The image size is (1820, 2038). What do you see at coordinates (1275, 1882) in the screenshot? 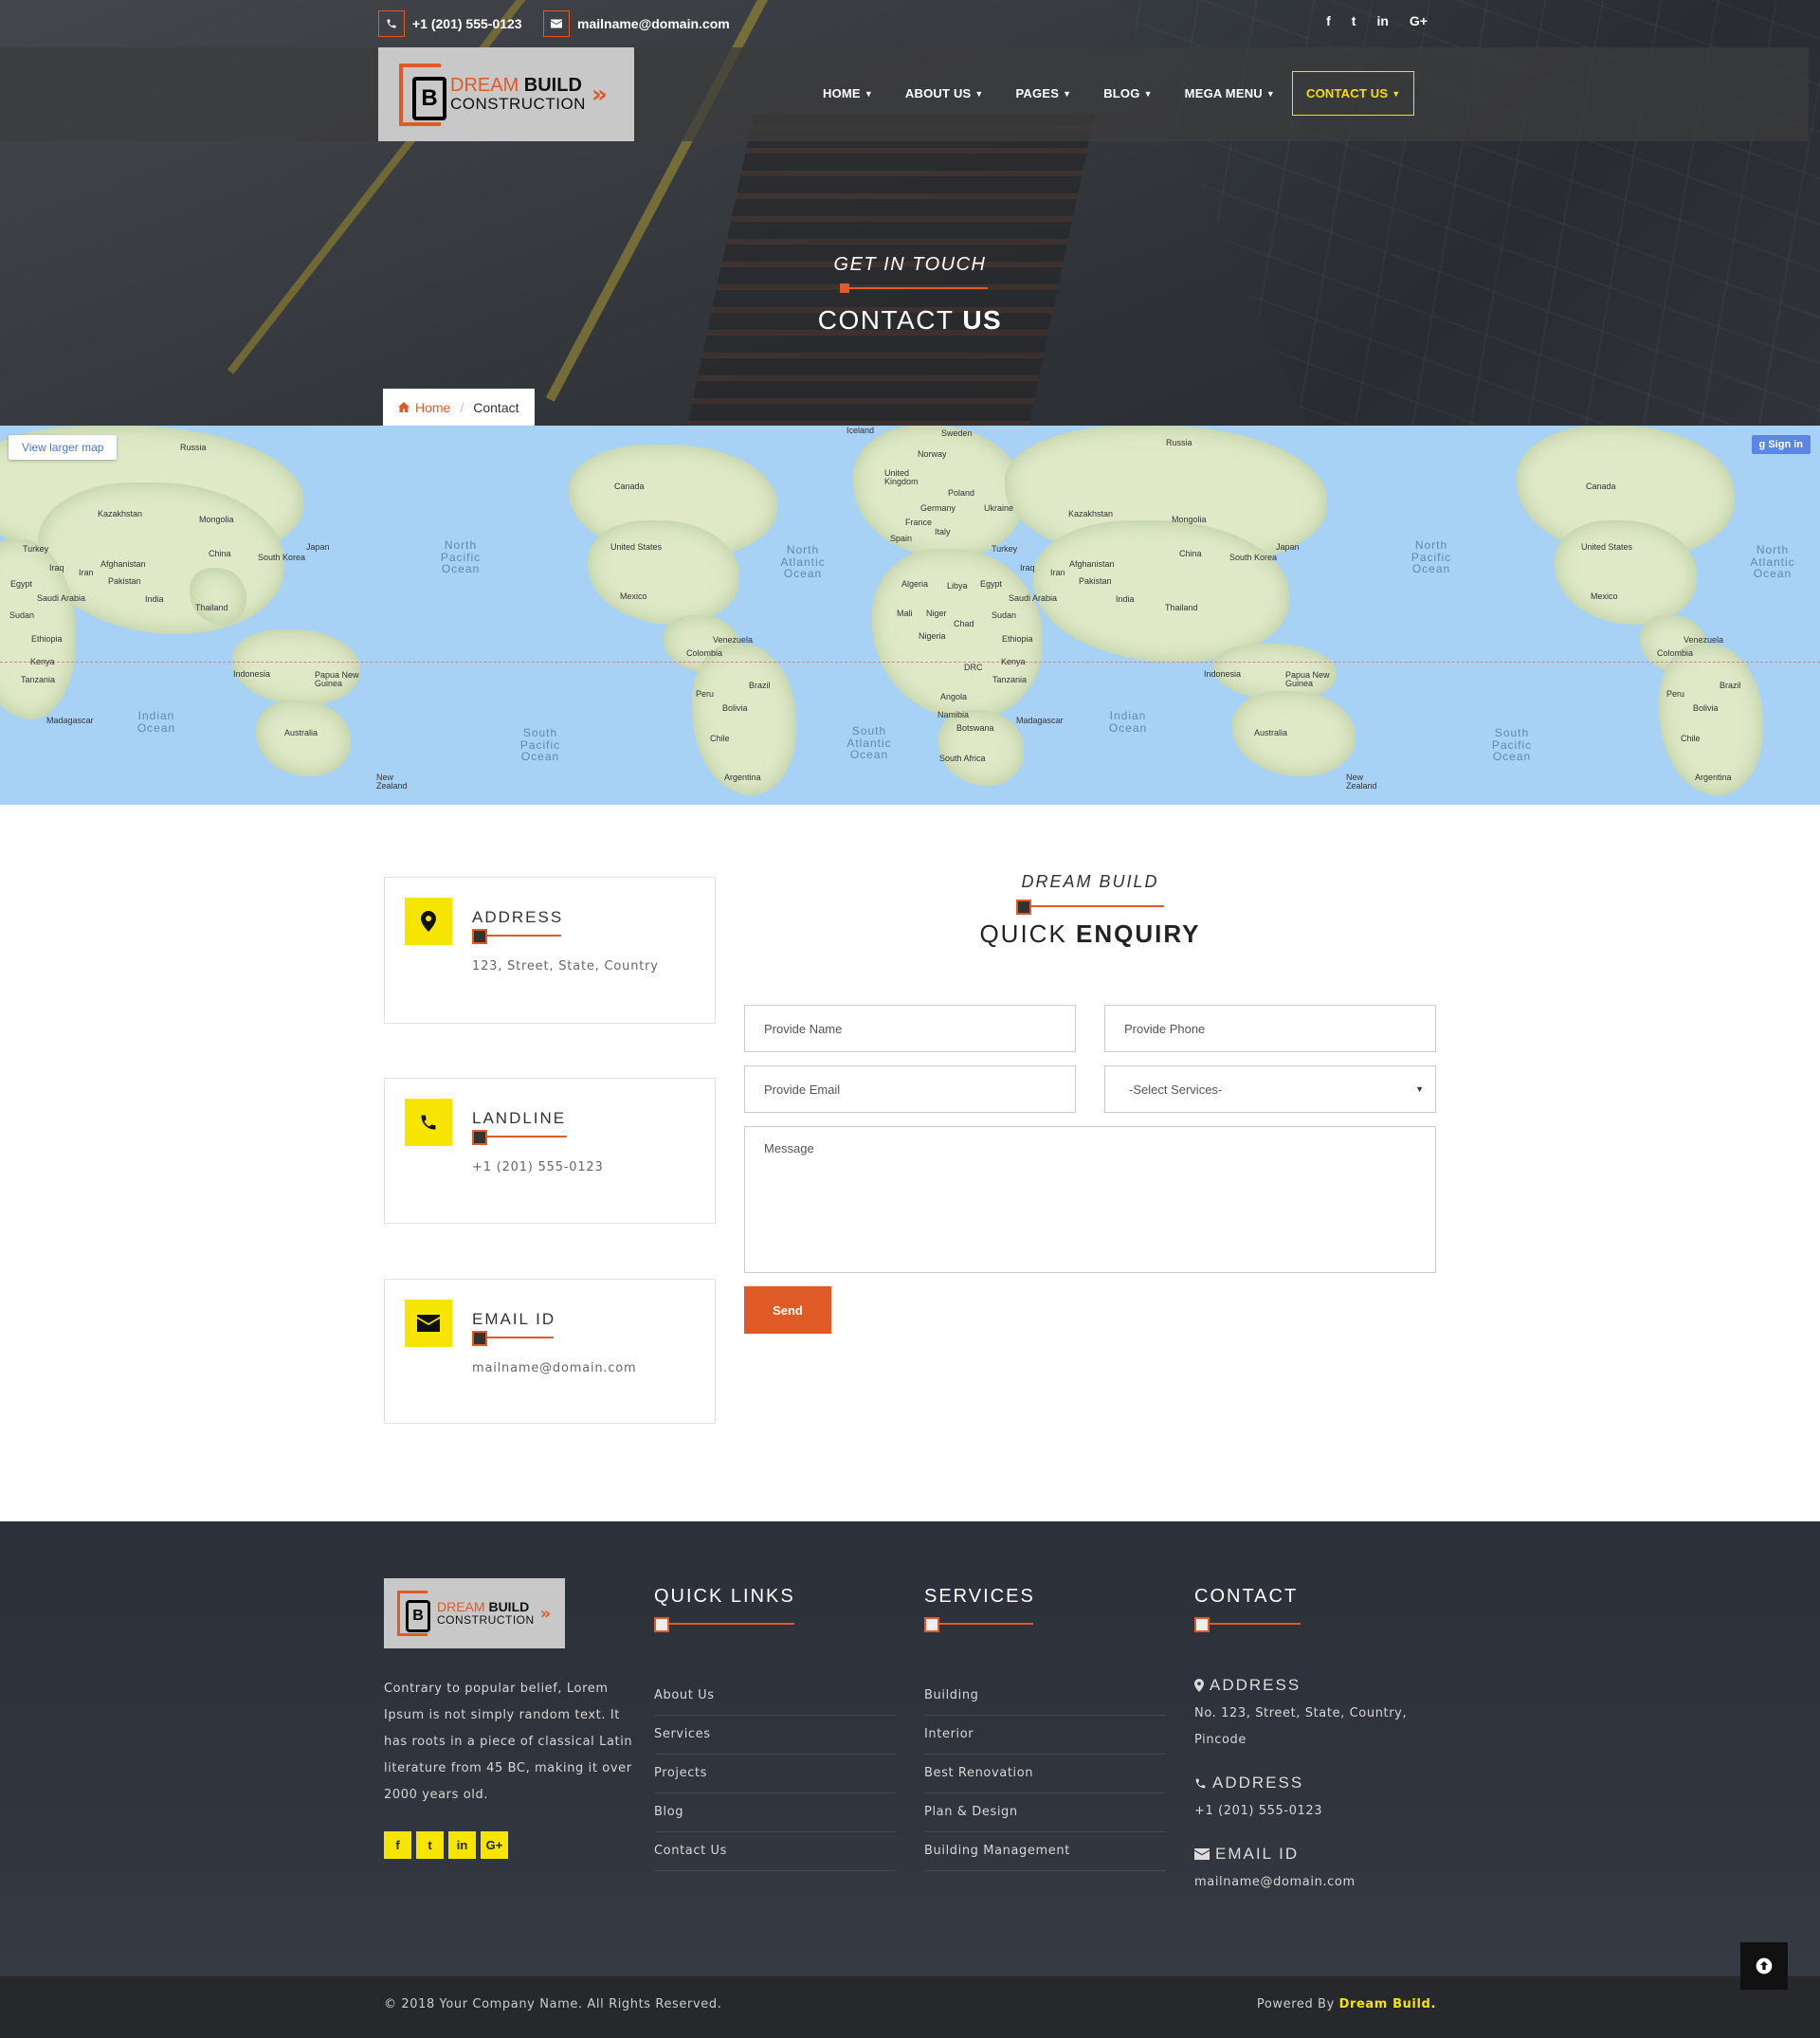
I see `footer-email-value: mailname@domain.com` at bounding box center [1275, 1882].